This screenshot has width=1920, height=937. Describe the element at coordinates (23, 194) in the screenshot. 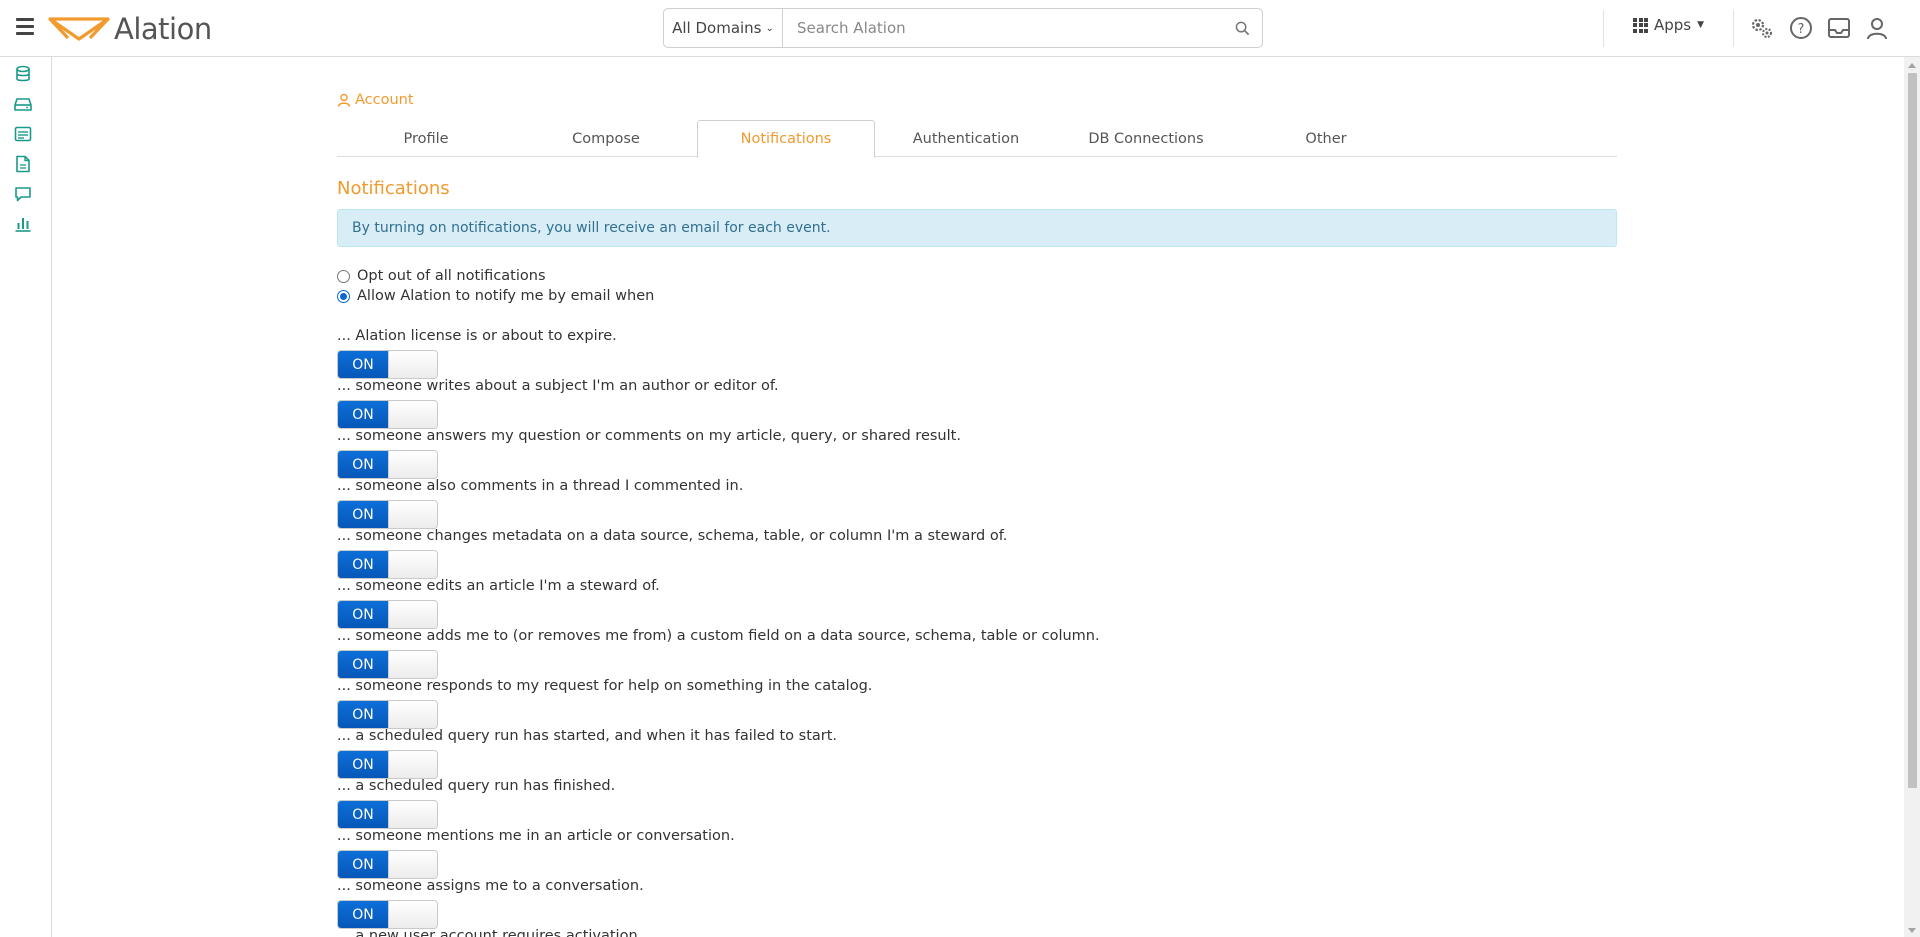

I see `conversation-icon` at that location.